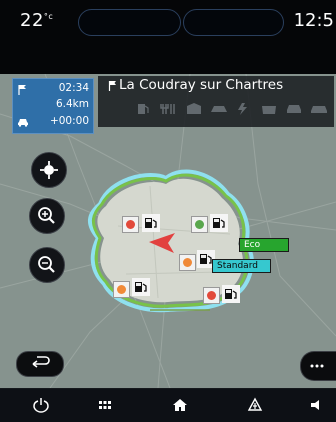  I want to click on zoom-in-icon, so click(46, 215).